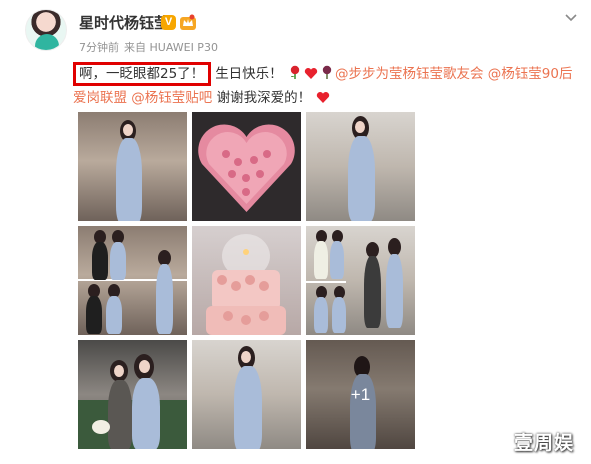 The image size is (591, 464). What do you see at coordinates (246, 394) in the screenshot?
I see `photo-woman-lobby` at bounding box center [246, 394].